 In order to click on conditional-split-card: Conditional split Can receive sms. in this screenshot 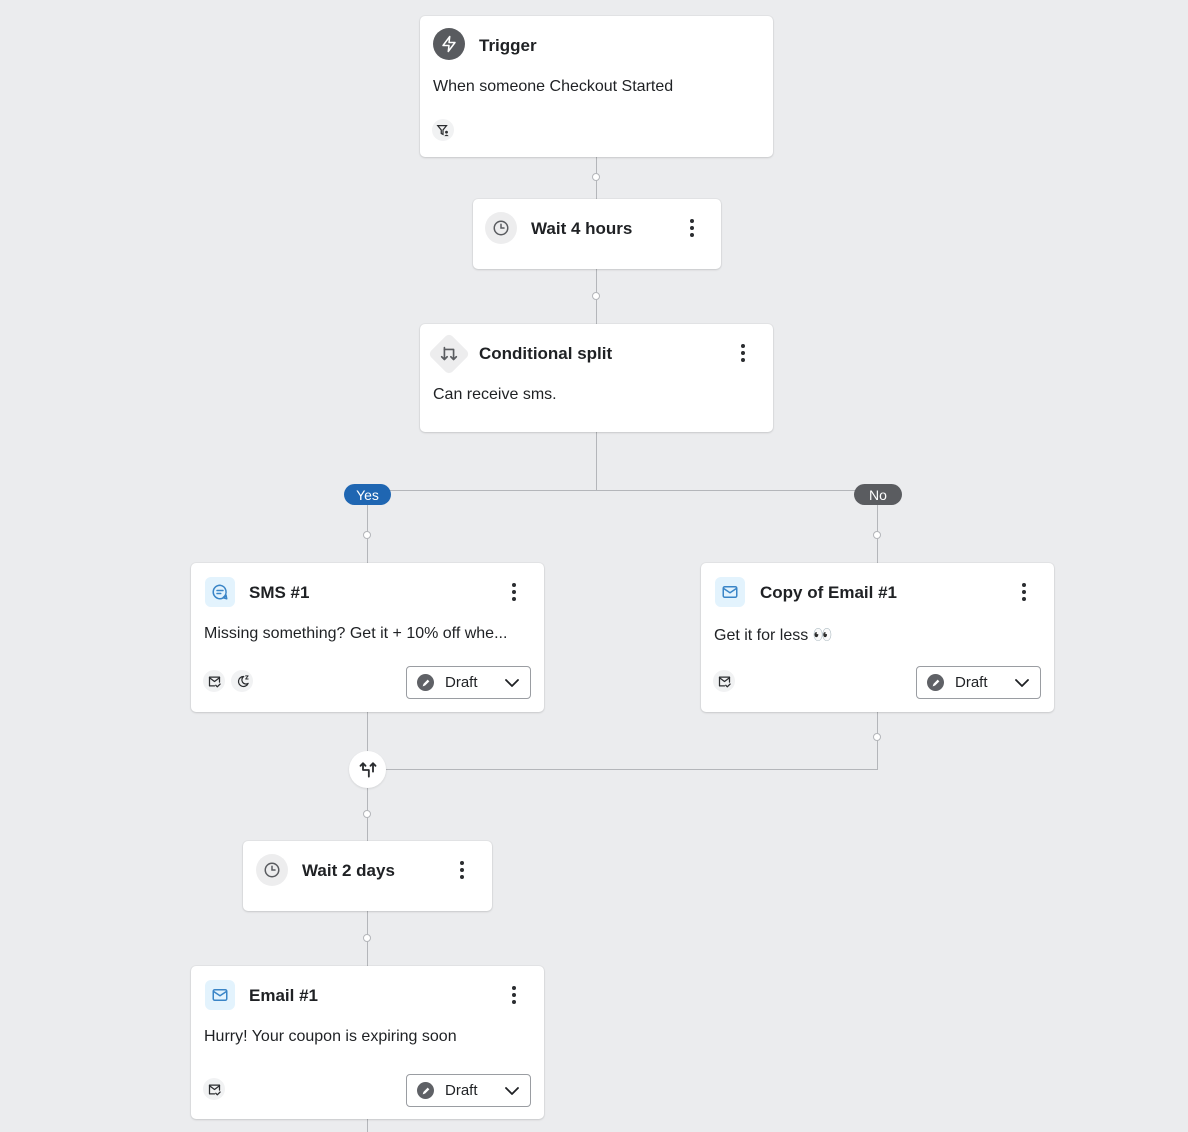, I will do `click(596, 378)`.